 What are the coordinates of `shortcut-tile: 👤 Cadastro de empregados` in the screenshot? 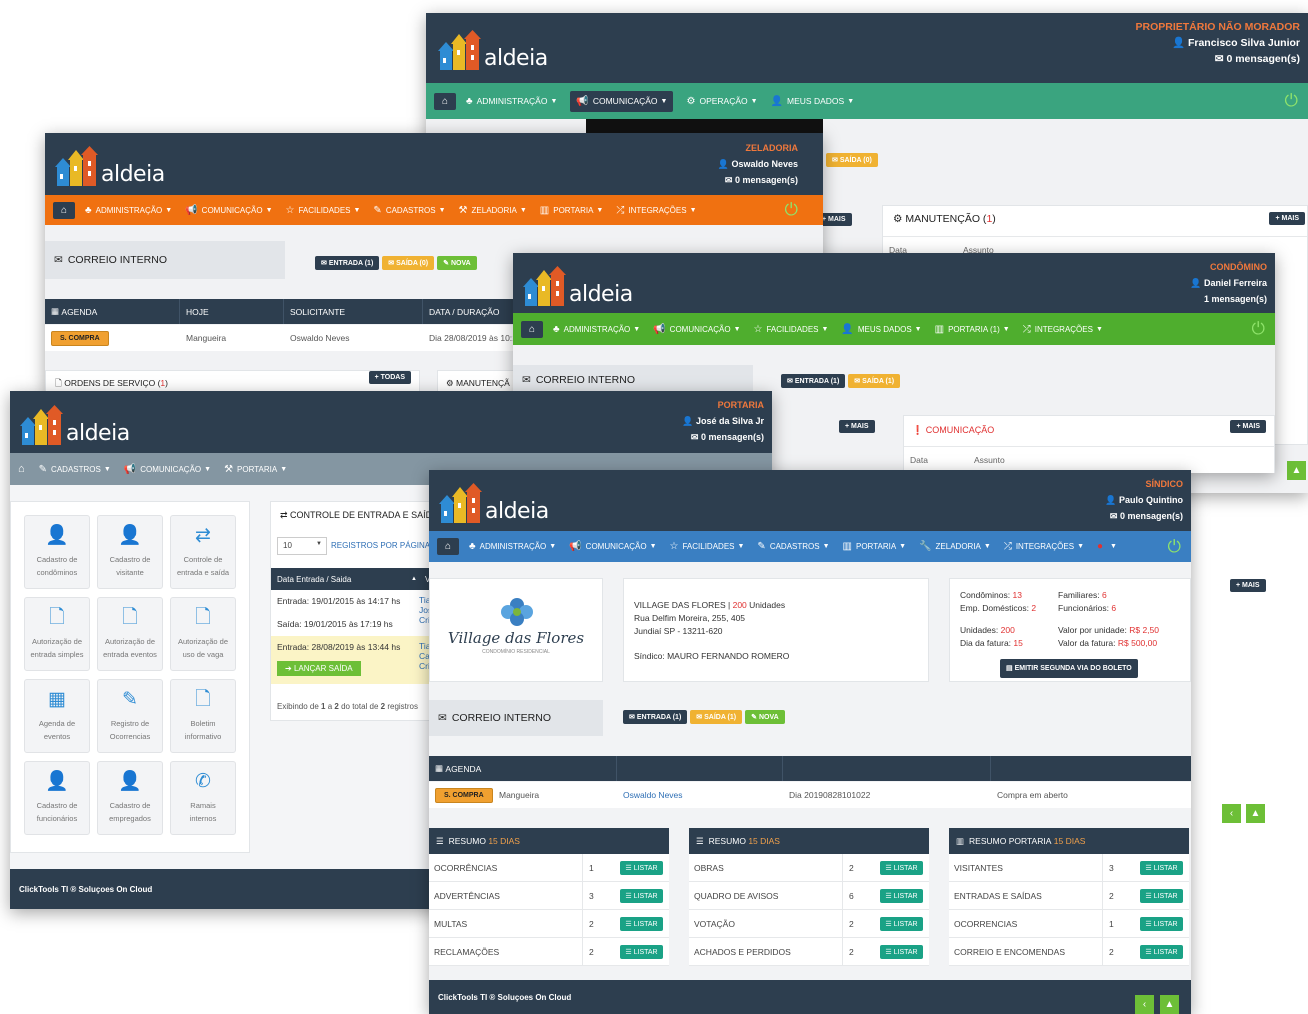 It's located at (130, 798).